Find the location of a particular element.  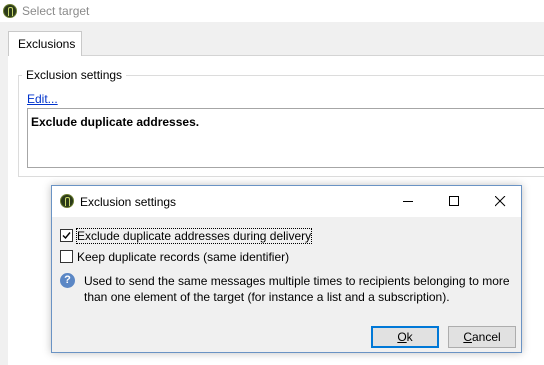

tab-exclusions: Exclusions is located at coordinates (45, 43).